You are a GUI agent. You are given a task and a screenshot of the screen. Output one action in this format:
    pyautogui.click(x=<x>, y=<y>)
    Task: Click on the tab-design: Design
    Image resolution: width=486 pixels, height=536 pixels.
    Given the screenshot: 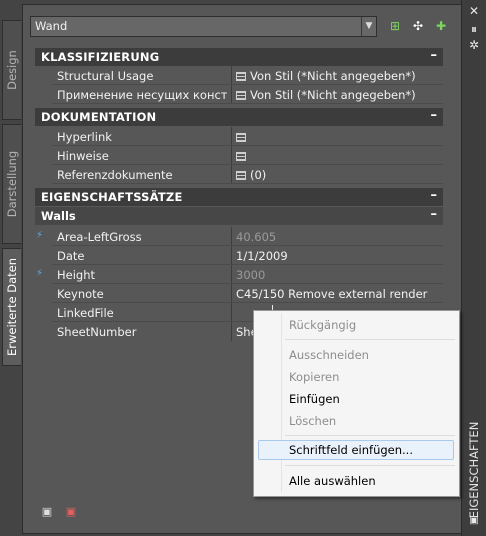 What is the action you would take?
    pyautogui.click(x=11, y=70)
    